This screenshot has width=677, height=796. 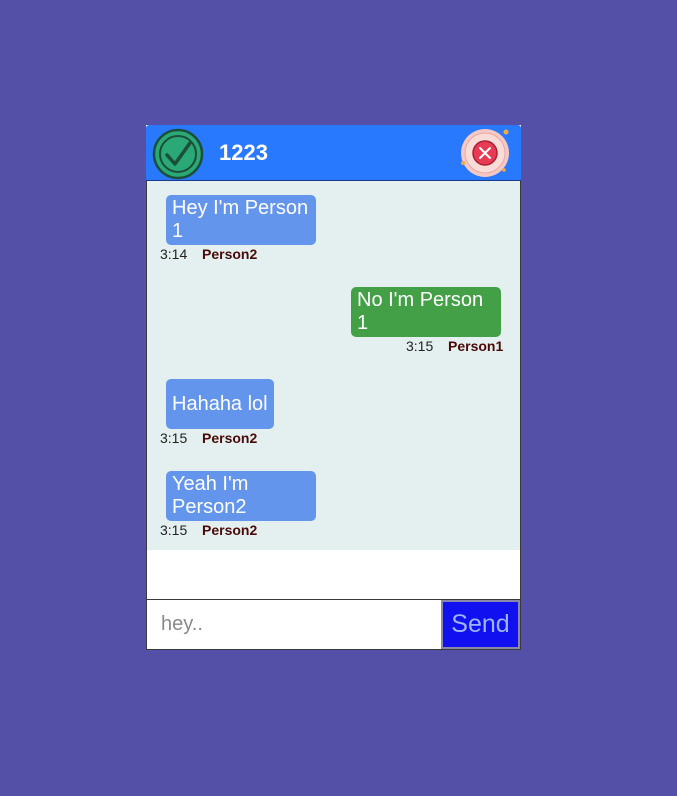 I want to click on message-list-spacer, so click(x=333, y=574).